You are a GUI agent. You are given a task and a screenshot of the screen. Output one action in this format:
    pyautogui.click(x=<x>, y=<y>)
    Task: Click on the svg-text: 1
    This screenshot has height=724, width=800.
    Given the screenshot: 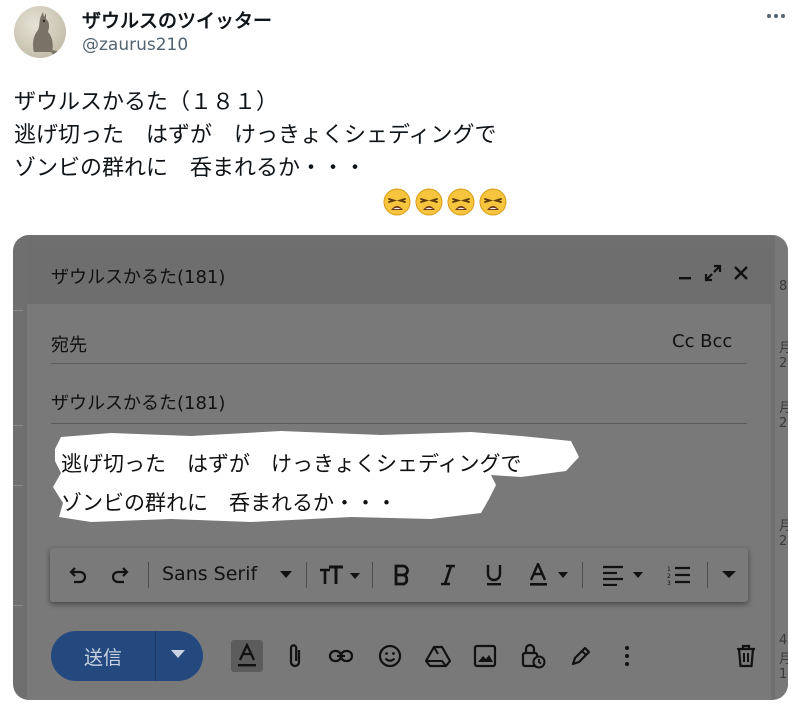 What is the action you would take?
    pyautogui.click(x=669, y=569)
    